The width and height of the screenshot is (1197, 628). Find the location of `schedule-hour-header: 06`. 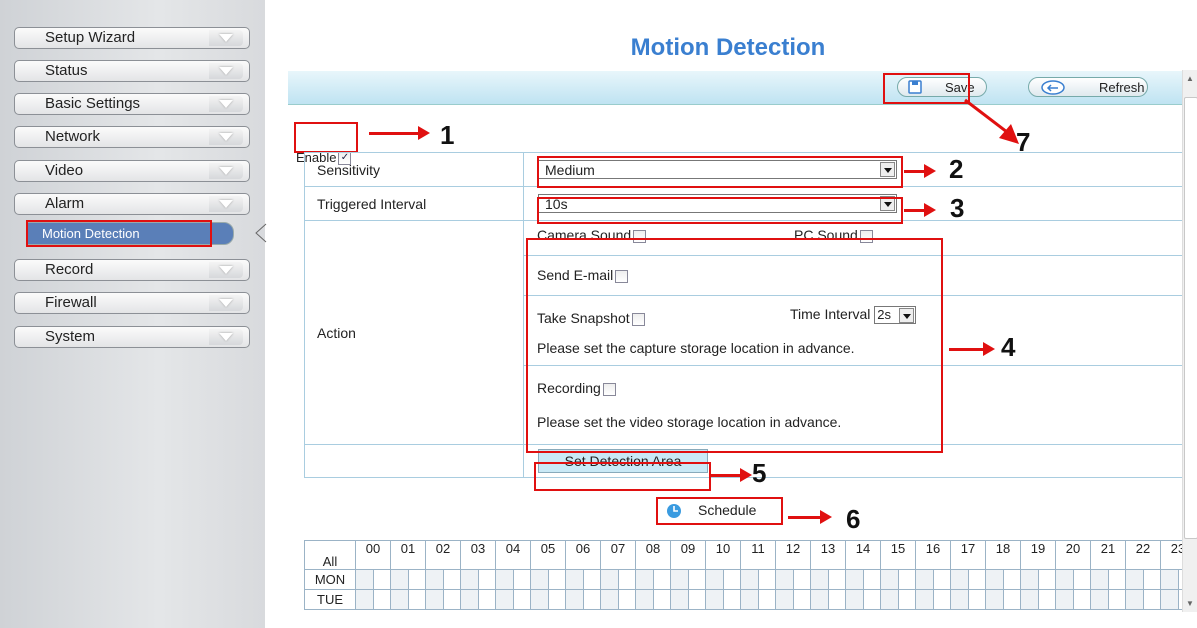

schedule-hour-header: 06 is located at coordinates (583, 555).